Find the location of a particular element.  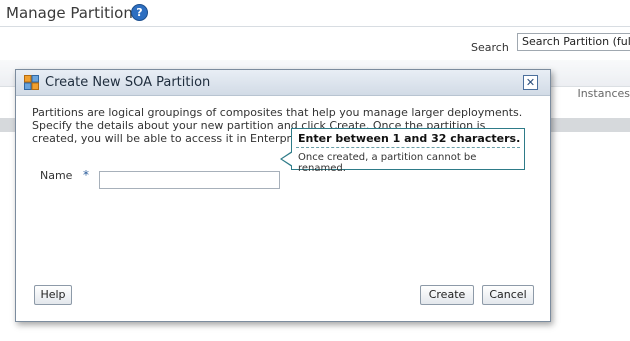

tooltip-pointer-fill is located at coordinates (287, 159).